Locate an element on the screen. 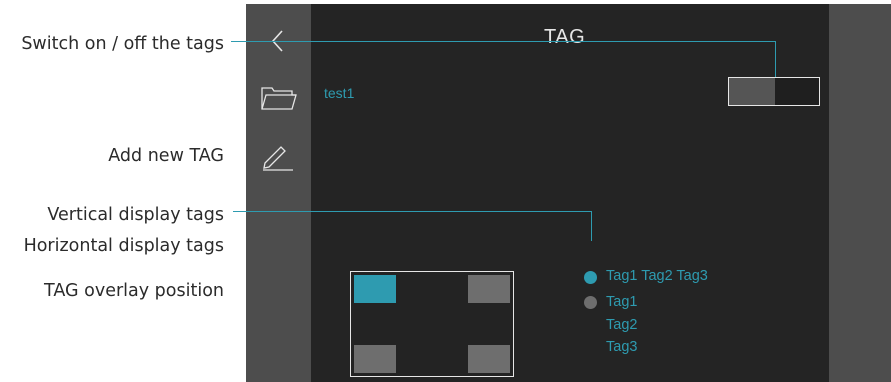 This screenshot has width=891, height=382. annotation-vertical-tags: Vertical display tags is located at coordinates (135, 215).